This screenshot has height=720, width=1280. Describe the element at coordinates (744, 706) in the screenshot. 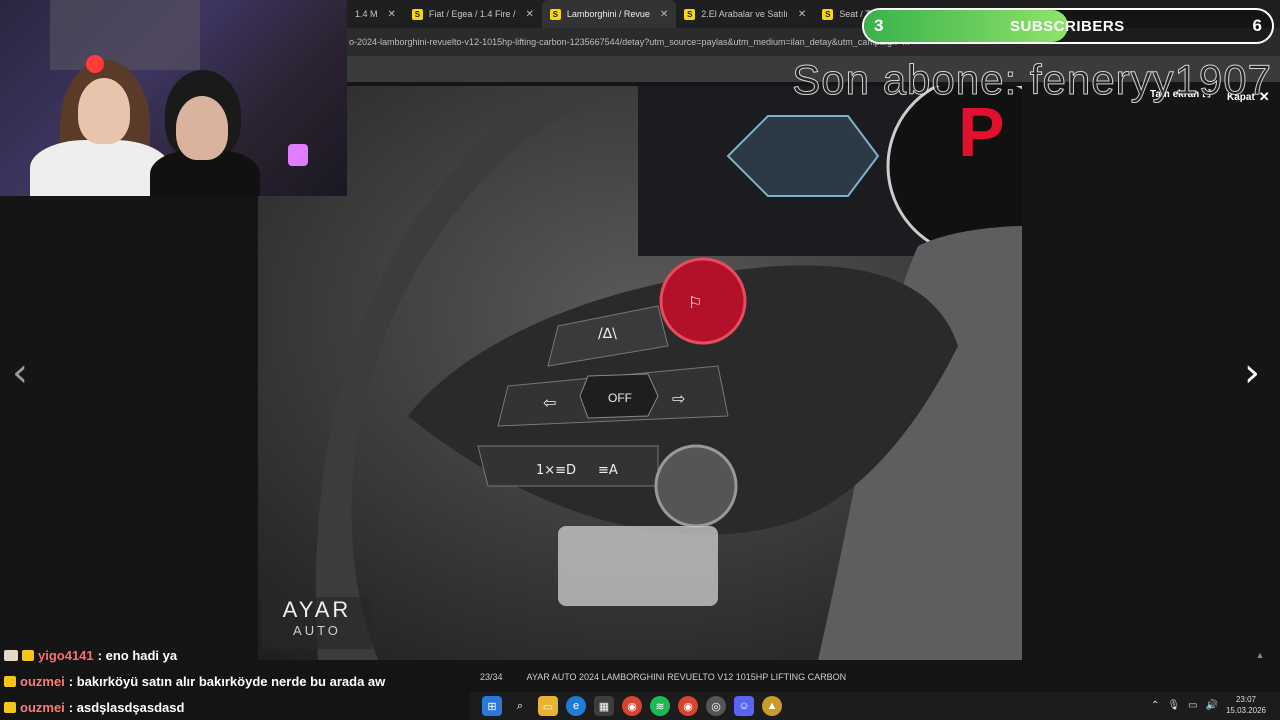

I see `discord-icon: ☺` at that location.